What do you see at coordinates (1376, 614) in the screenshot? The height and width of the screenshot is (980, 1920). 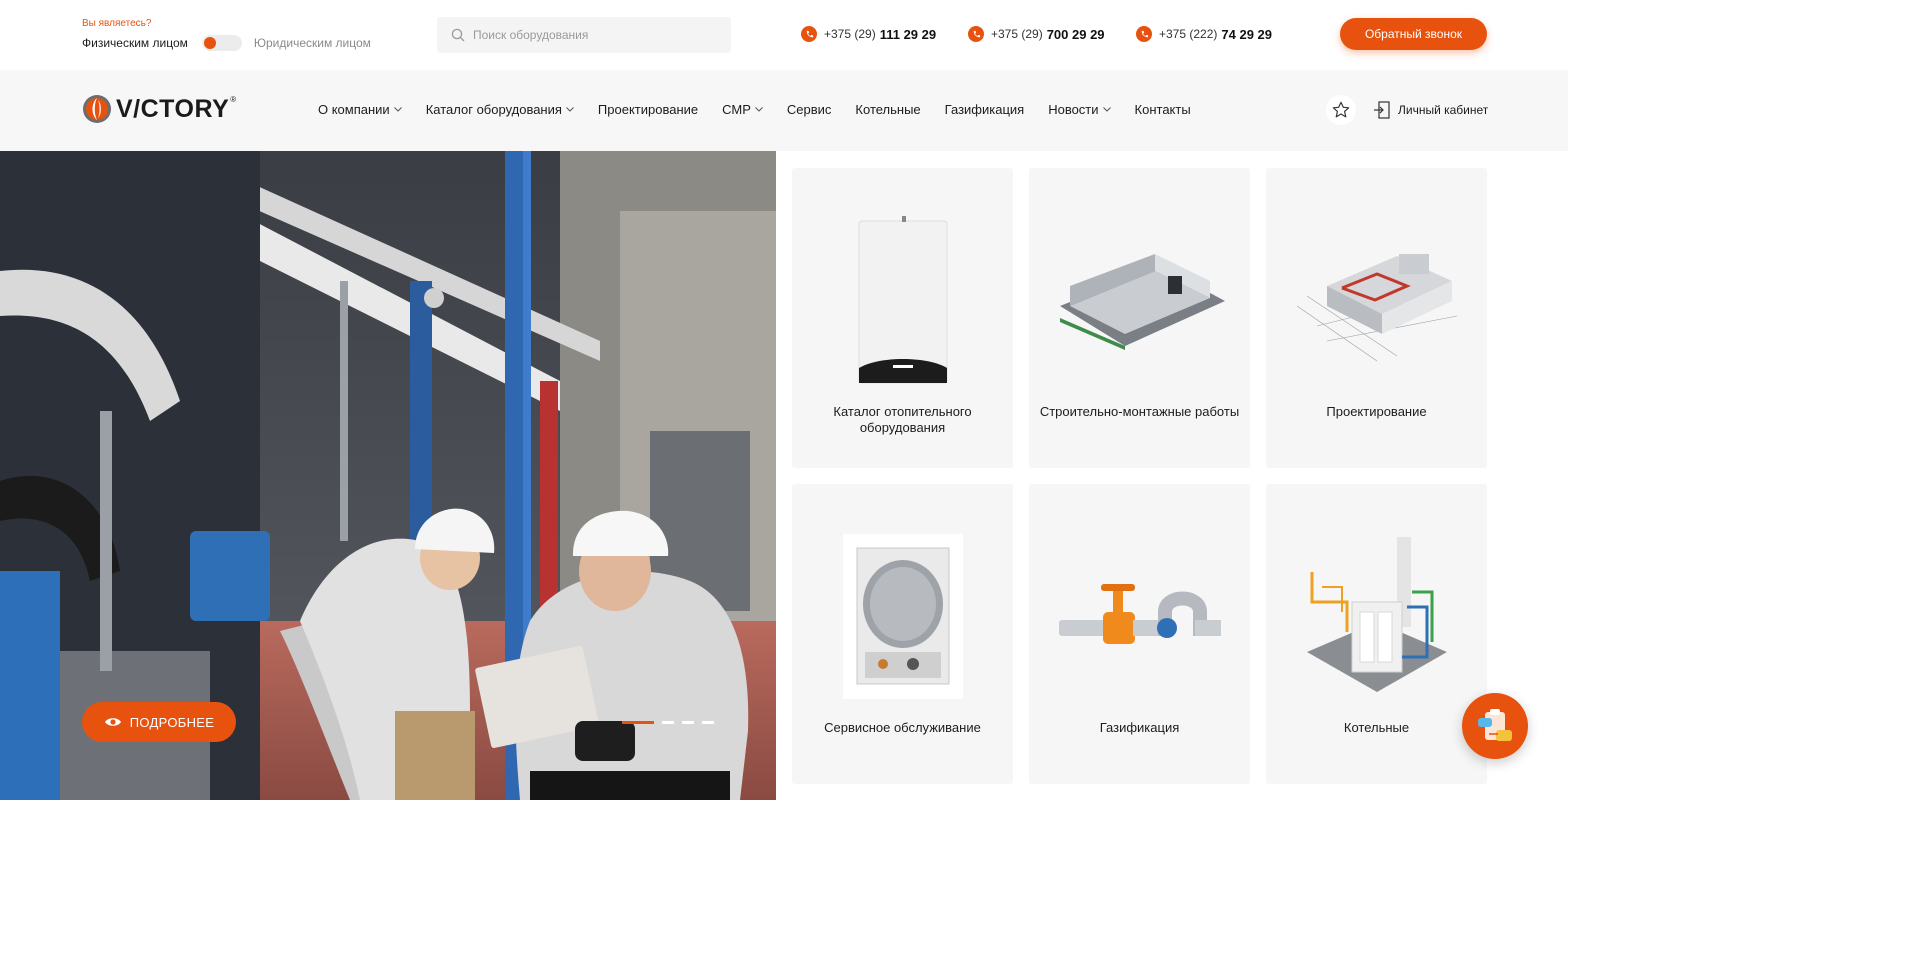 I see `boiler-room-icon` at bounding box center [1376, 614].